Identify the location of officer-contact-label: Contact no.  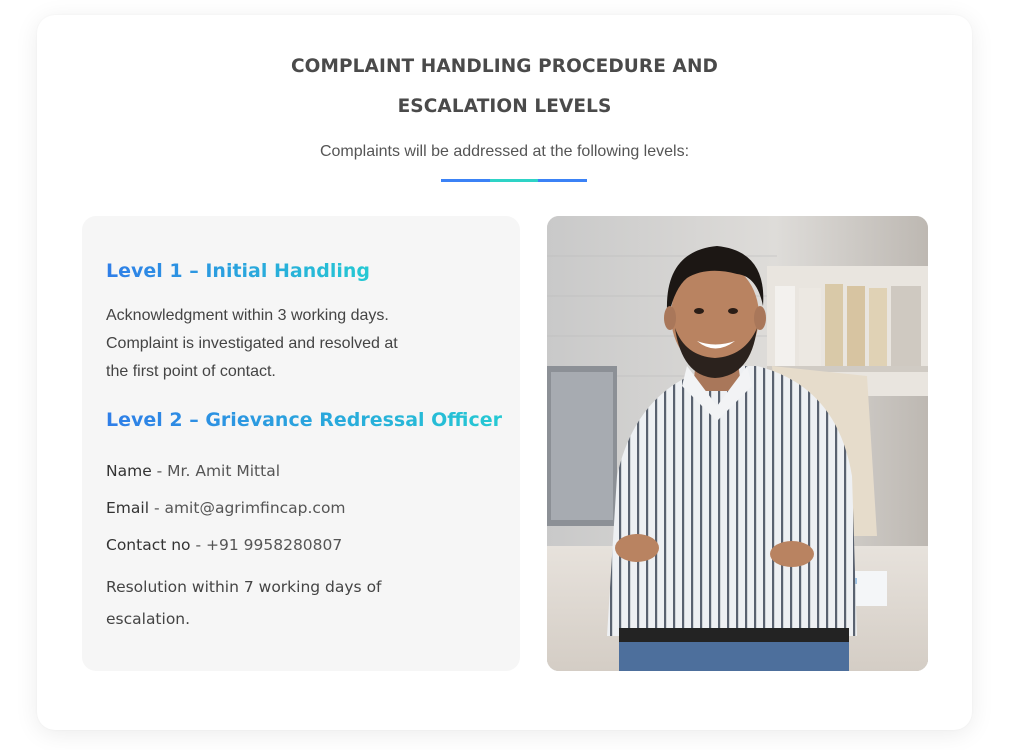
(148, 545).